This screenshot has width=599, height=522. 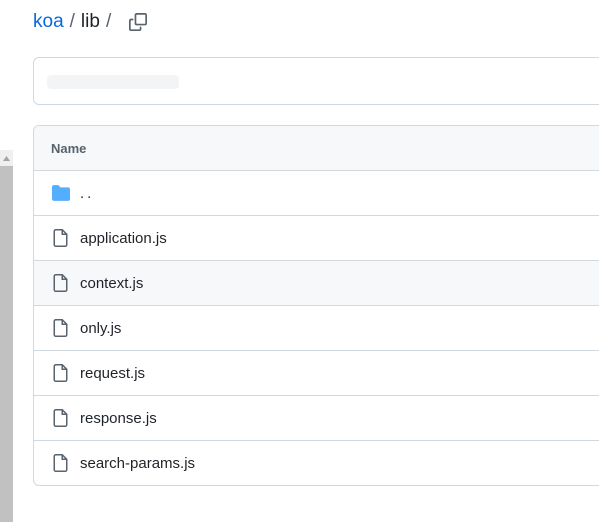 I want to click on parent-directory-row: .., so click(x=316, y=193).